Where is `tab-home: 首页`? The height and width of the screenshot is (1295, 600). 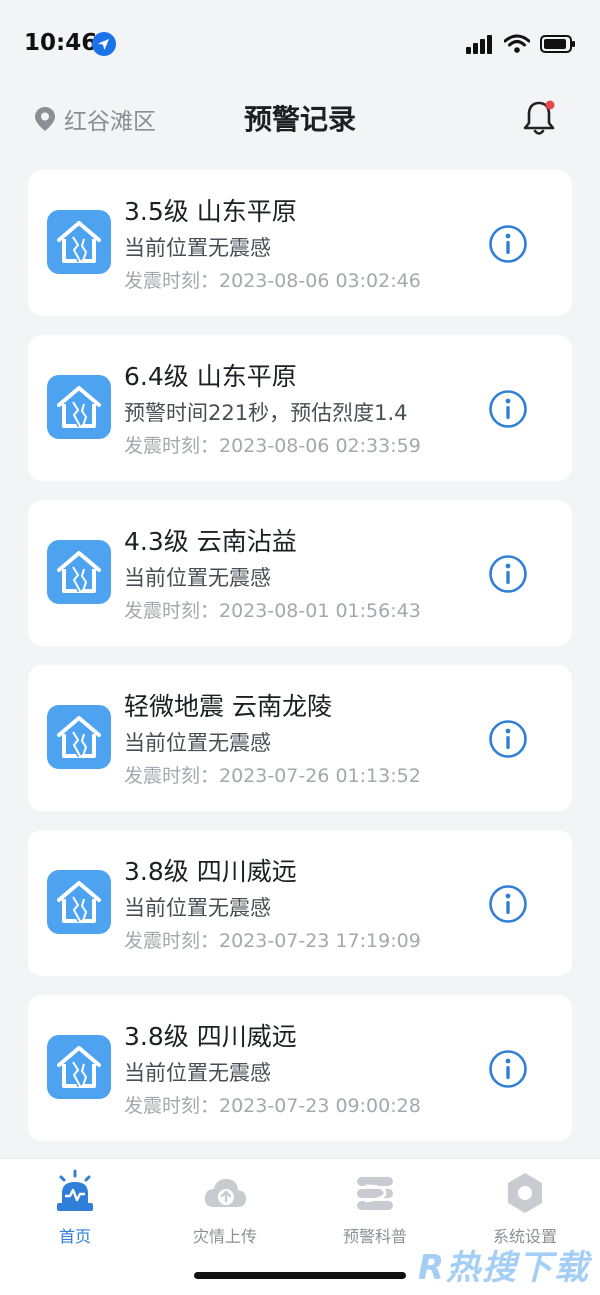 tab-home: 首页 is located at coordinates (75, 1208).